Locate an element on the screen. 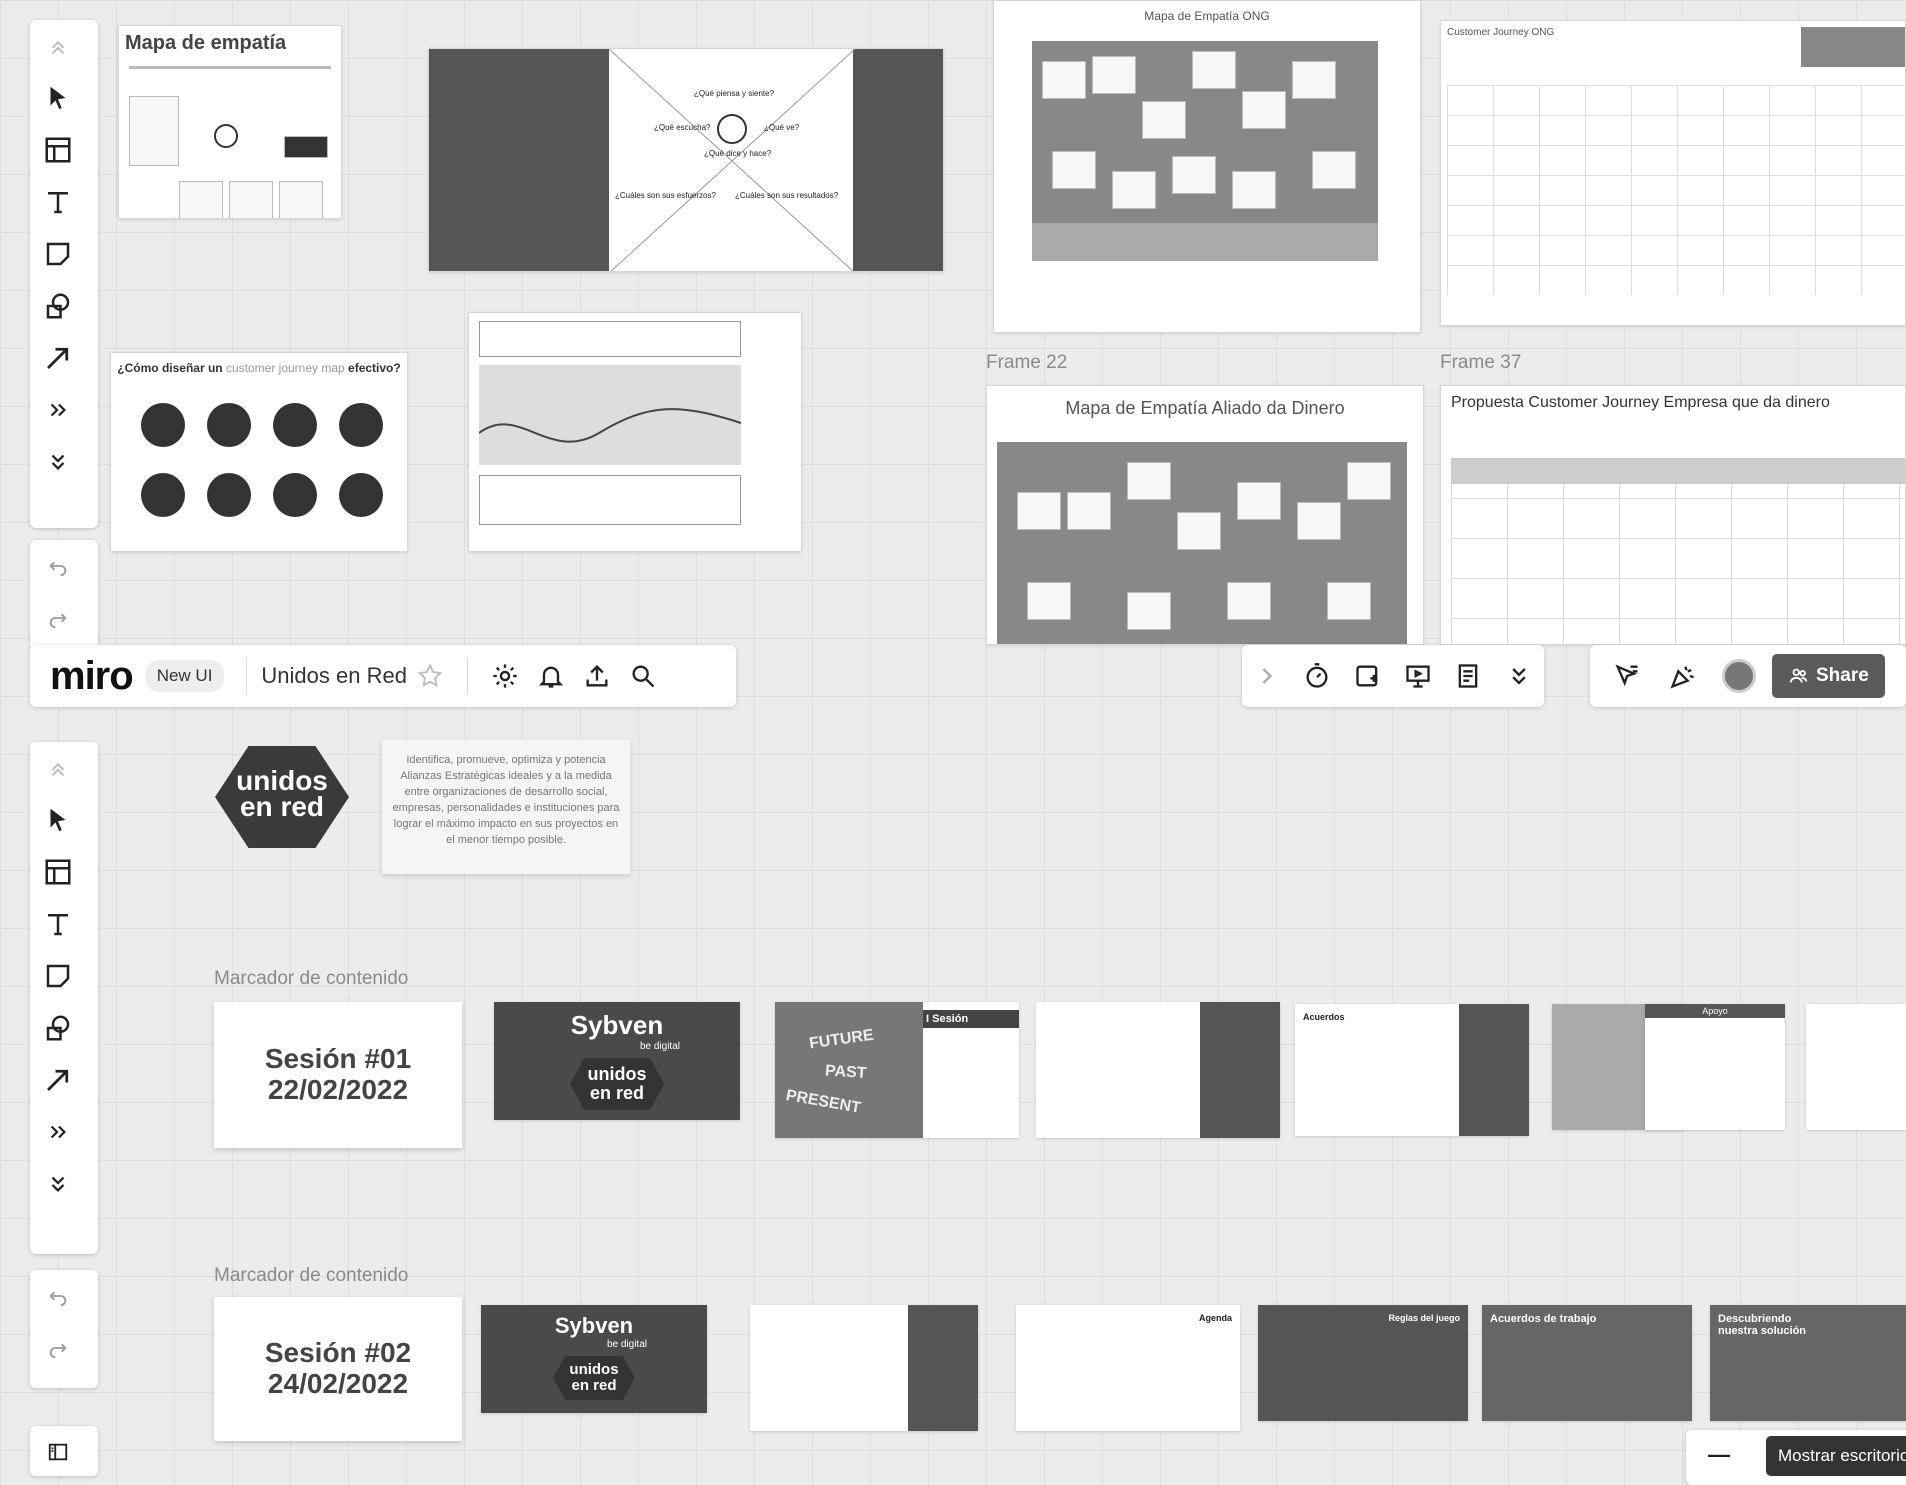 Image resolution: width=1906 pixels, height=1485 pixels. slide-thumb-sybven: Sybven be digital unidos en red is located at coordinates (617, 1061).